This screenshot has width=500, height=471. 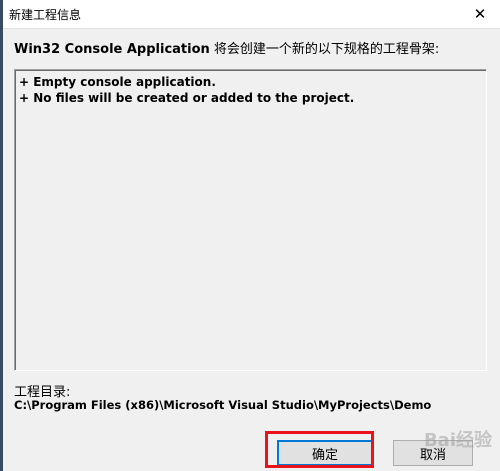 What do you see at coordinates (45, 15) in the screenshot?
I see `window-title: 新建工程信息` at bounding box center [45, 15].